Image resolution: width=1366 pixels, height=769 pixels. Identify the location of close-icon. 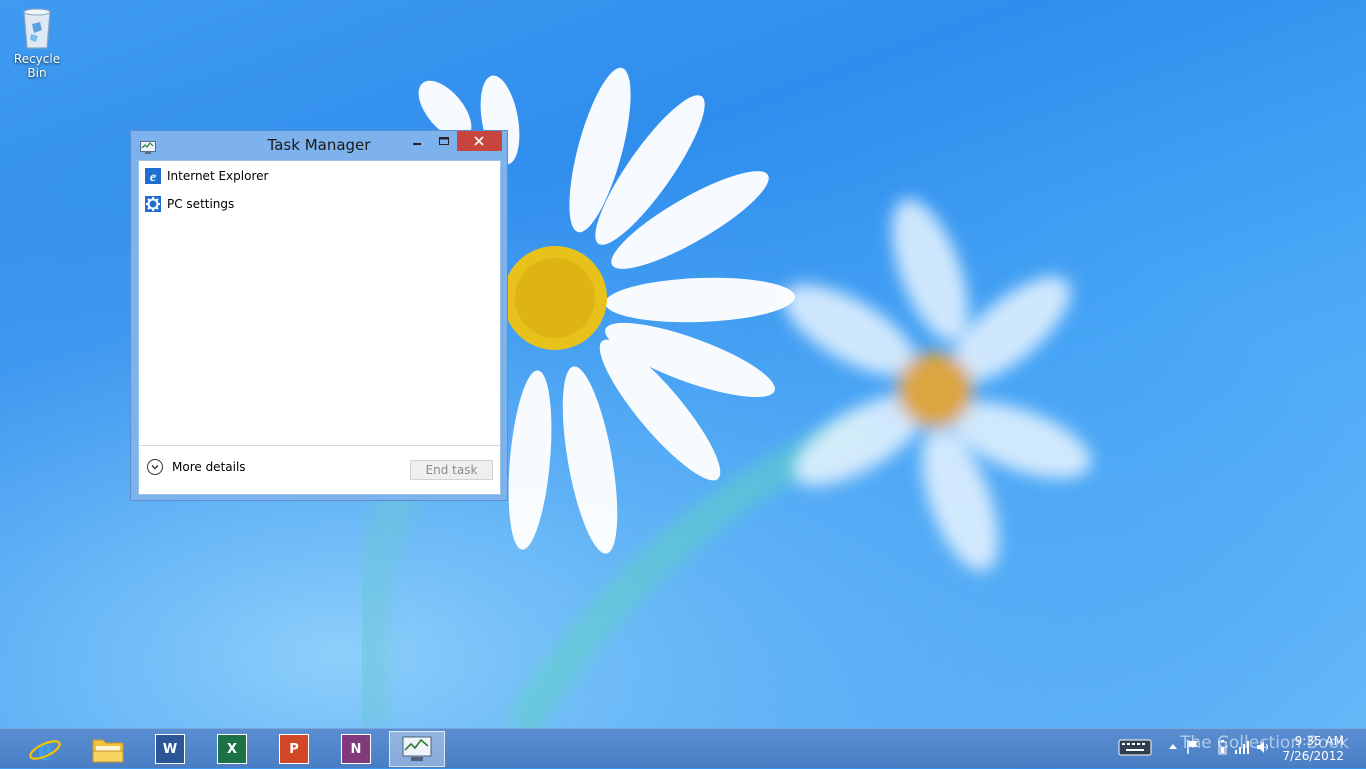
(479, 141).